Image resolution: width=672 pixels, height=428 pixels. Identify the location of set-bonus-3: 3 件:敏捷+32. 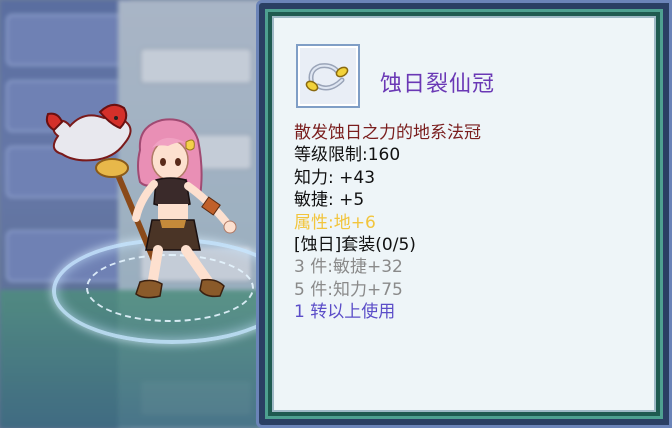
(348, 267).